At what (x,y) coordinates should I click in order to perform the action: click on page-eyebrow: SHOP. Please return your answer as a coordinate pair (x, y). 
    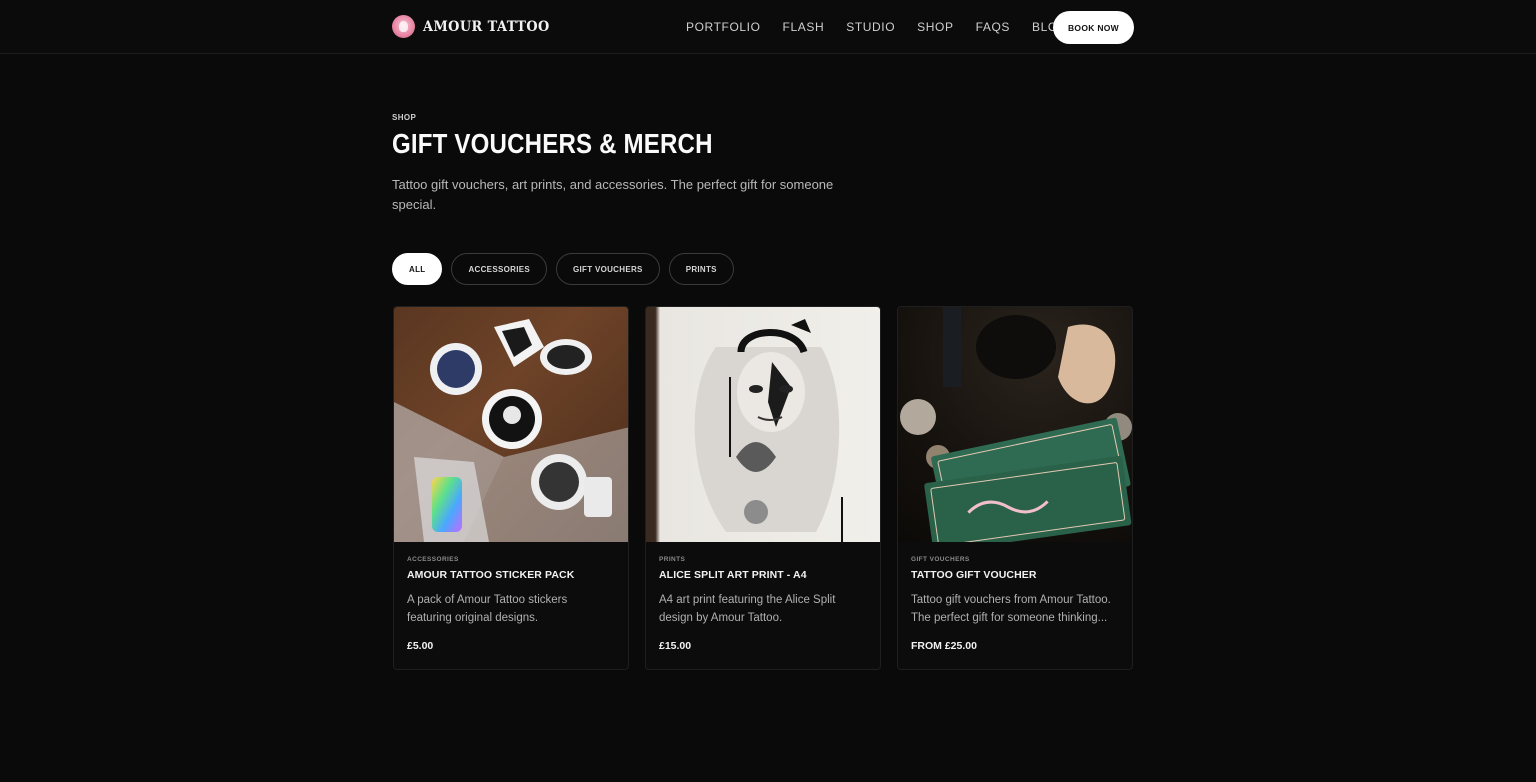
    Looking at the image, I should click on (404, 117).